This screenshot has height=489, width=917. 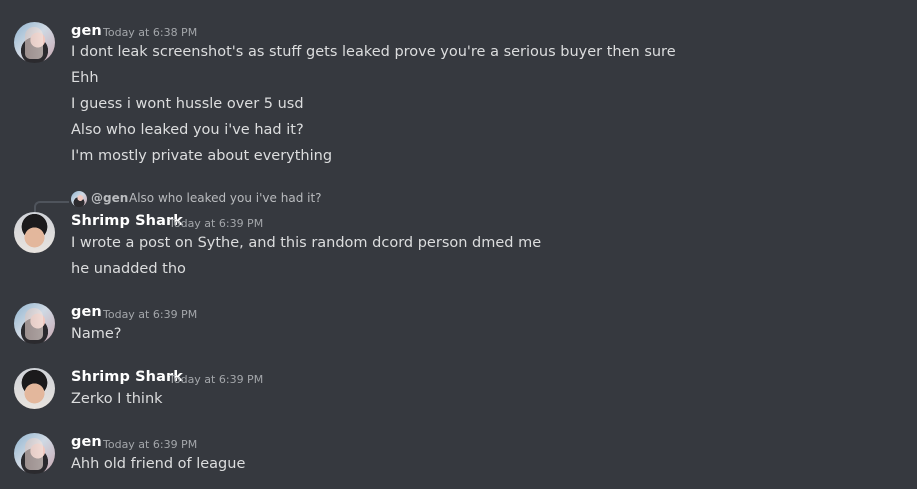 What do you see at coordinates (96, 334) in the screenshot?
I see `message-text: Name?` at bounding box center [96, 334].